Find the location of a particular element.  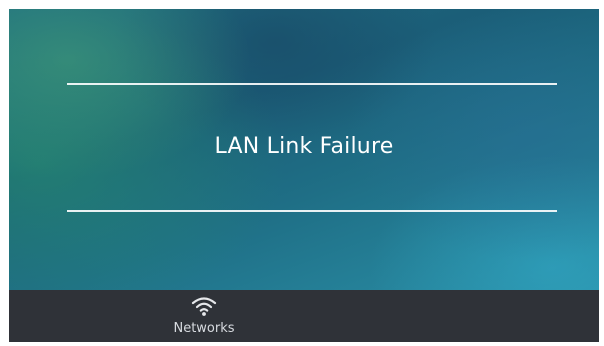

networks-tab-label: Networks is located at coordinates (204, 328).